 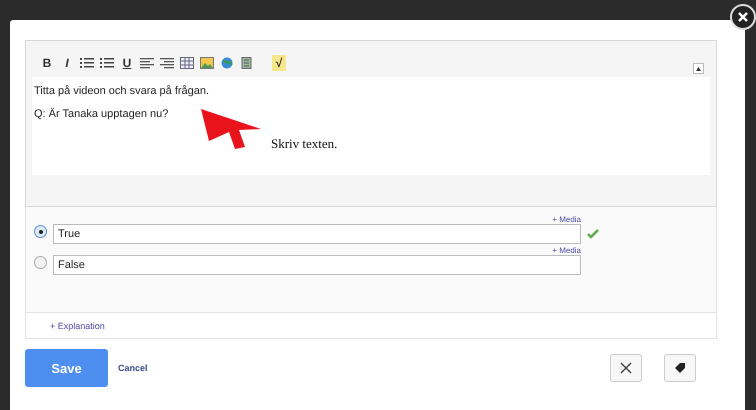 I want to click on bullet-list-icon, so click(x=107, y=63).